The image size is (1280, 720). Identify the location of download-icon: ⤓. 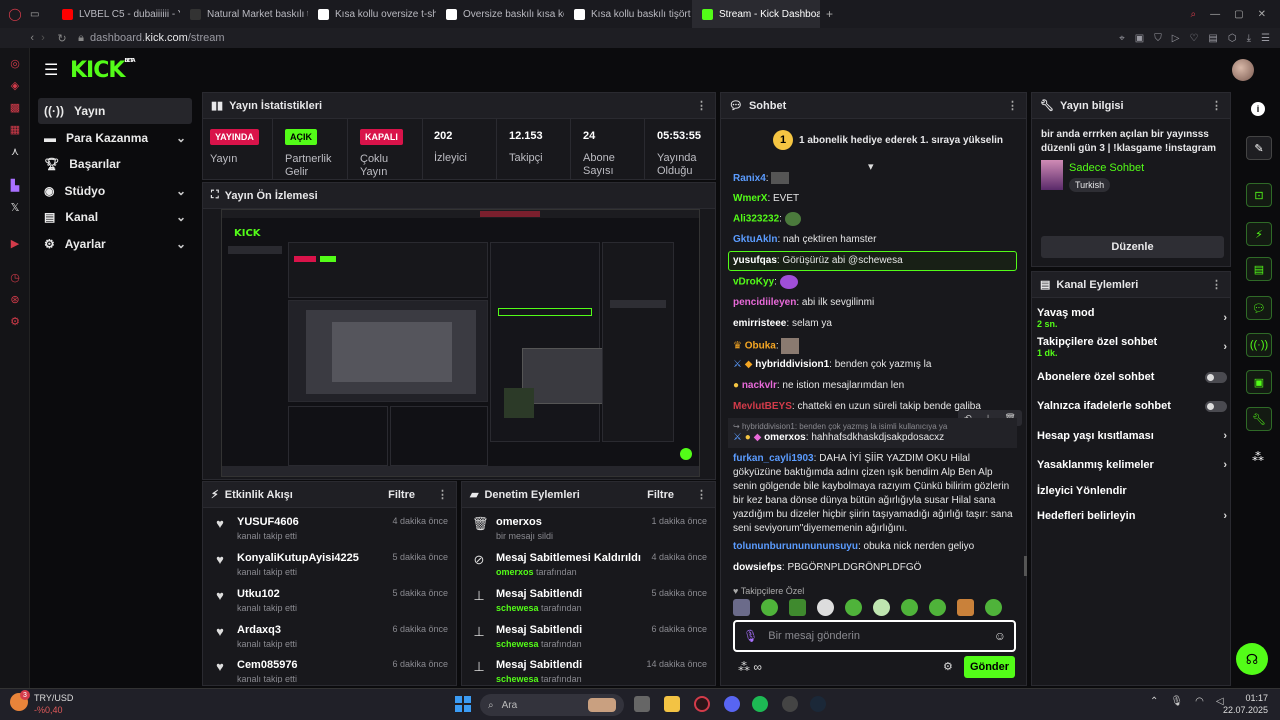
(1249, 38).